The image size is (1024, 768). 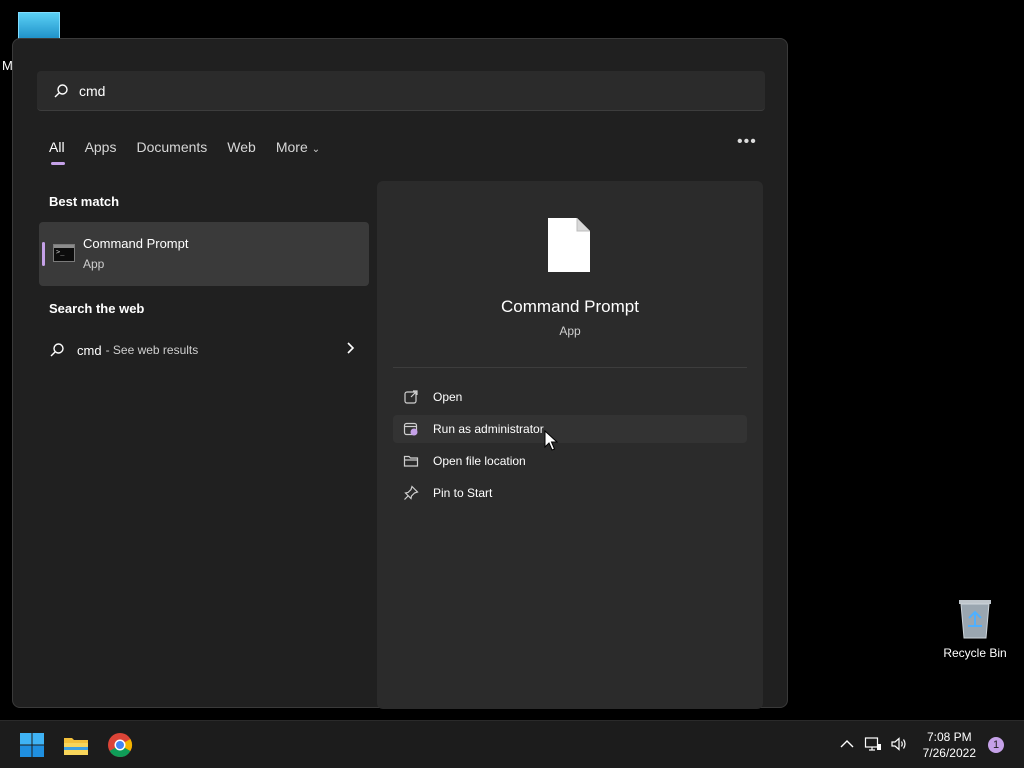 What do you see at coordinates (404, 90) in the screenshot?
I see `search-input` at bounding box center [404, 90].